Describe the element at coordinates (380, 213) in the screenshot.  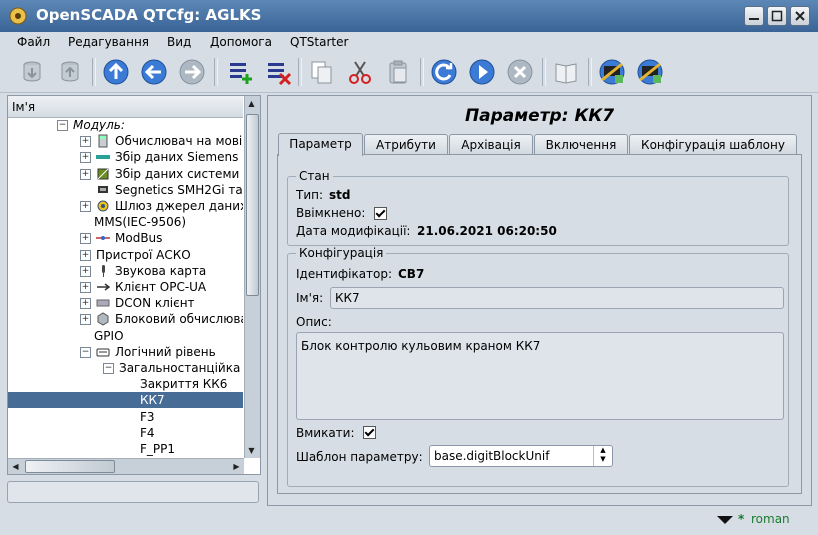
I see `enabled-checkbox` at that location.